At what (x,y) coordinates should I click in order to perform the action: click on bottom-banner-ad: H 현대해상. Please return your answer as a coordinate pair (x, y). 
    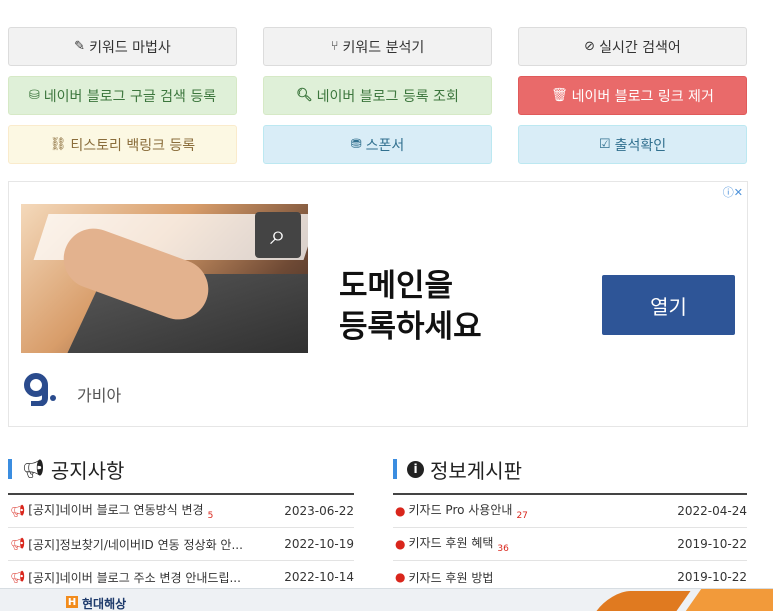
    Looking at the image, I should click on (386, 599).